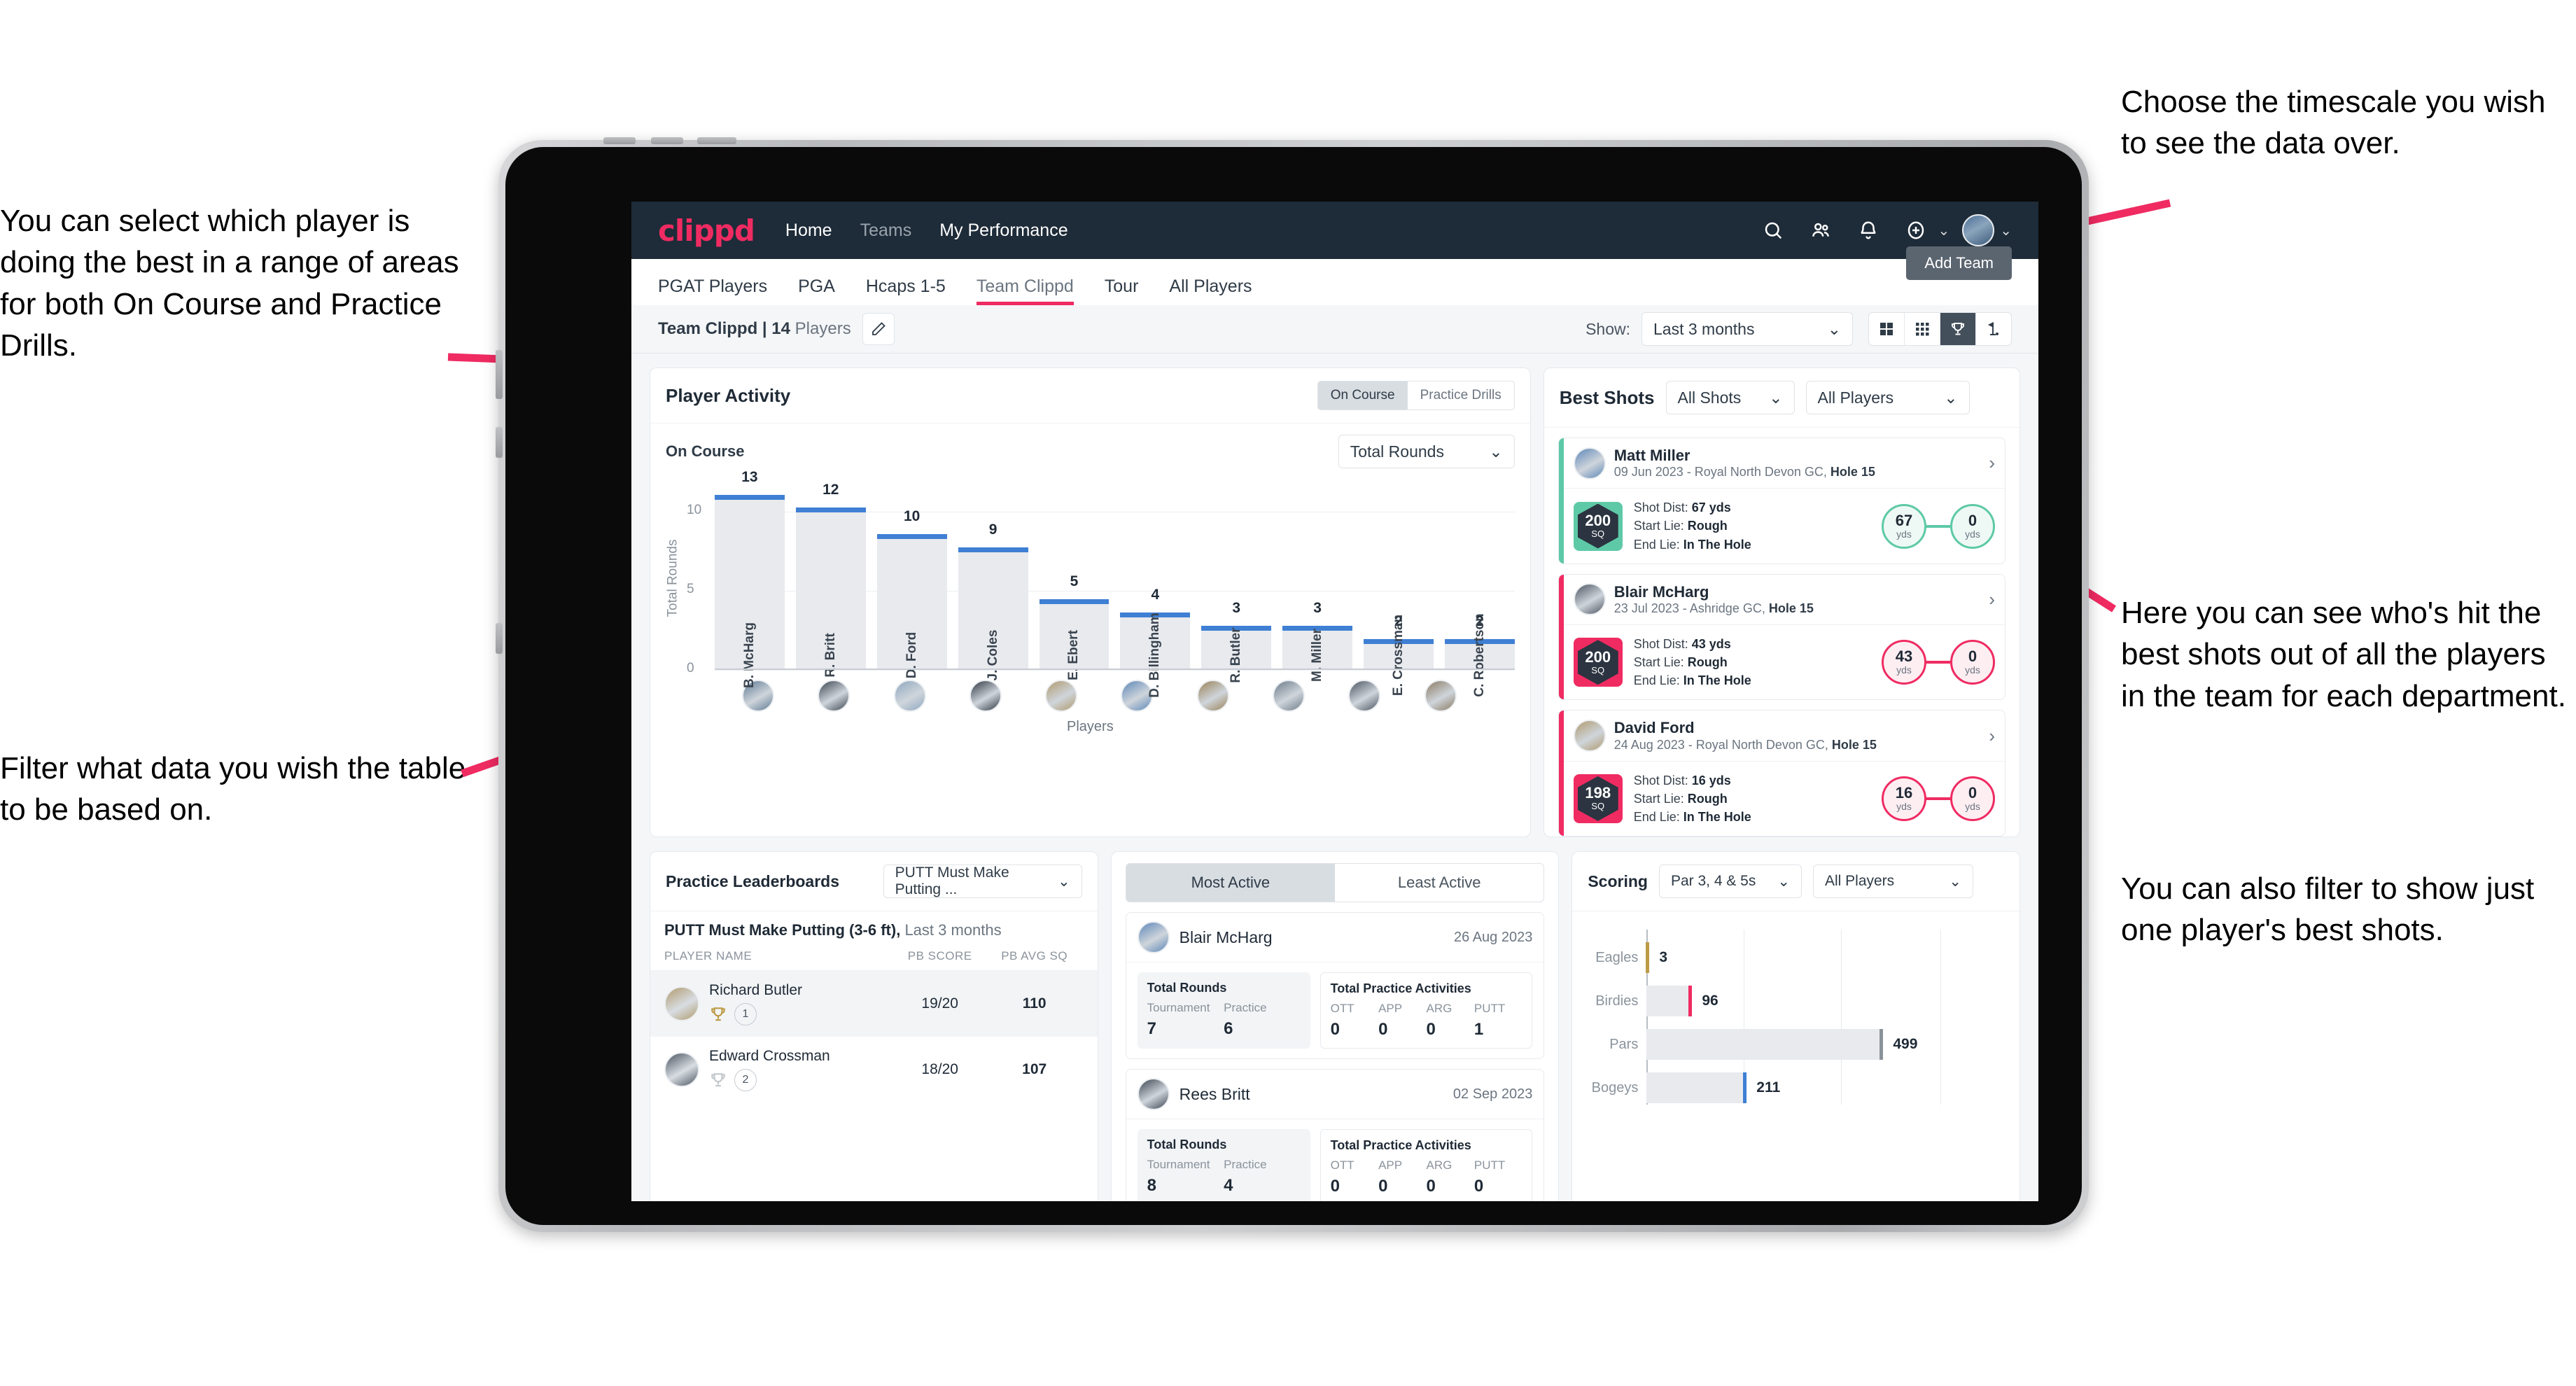  What do you see at coordinates (1922, 329) in the screenshot?
I see `grid-small-icon` at bounding box center [1922, 329].